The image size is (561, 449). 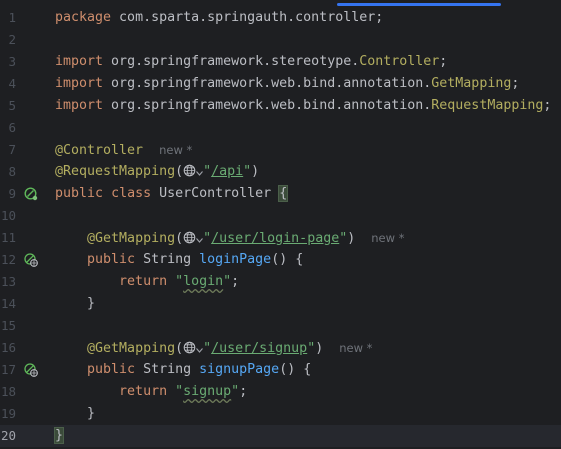 What do you see at coordinates (8, 281) in the screenshot?
I see `line-number: 13` at bounding box center [8, 281].